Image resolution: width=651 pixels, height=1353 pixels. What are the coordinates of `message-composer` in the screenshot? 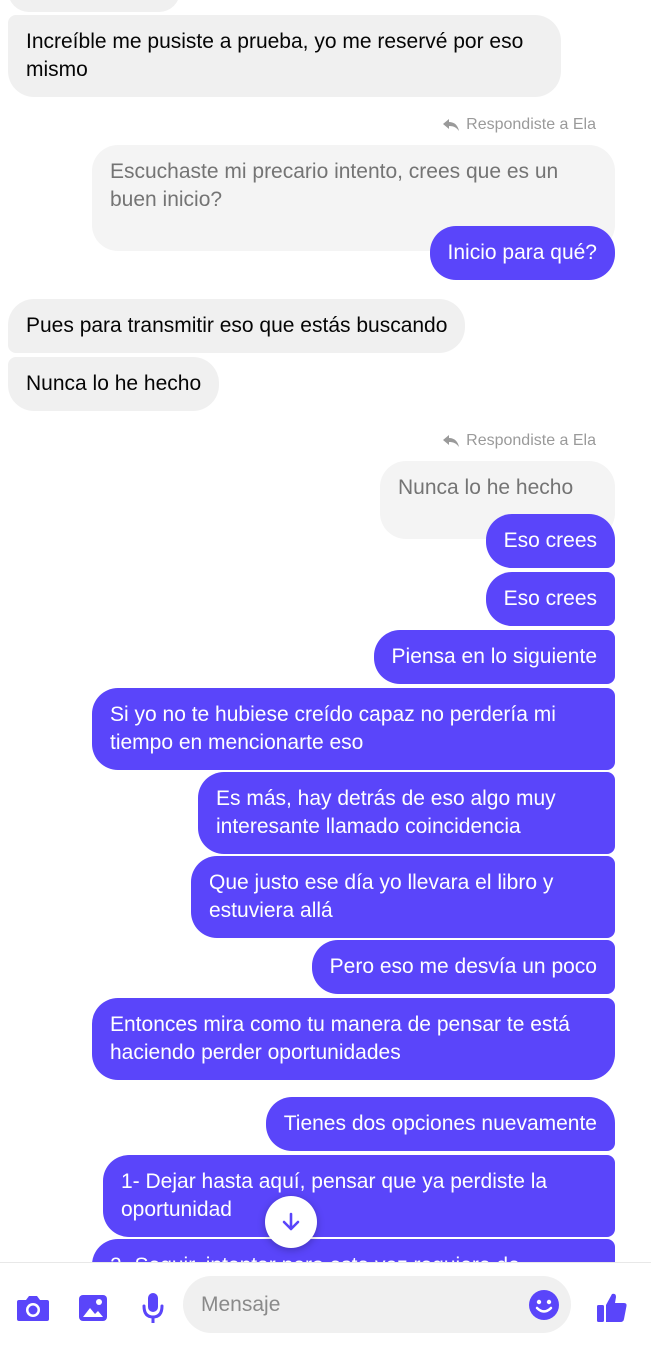 It's located at (325, 1307).